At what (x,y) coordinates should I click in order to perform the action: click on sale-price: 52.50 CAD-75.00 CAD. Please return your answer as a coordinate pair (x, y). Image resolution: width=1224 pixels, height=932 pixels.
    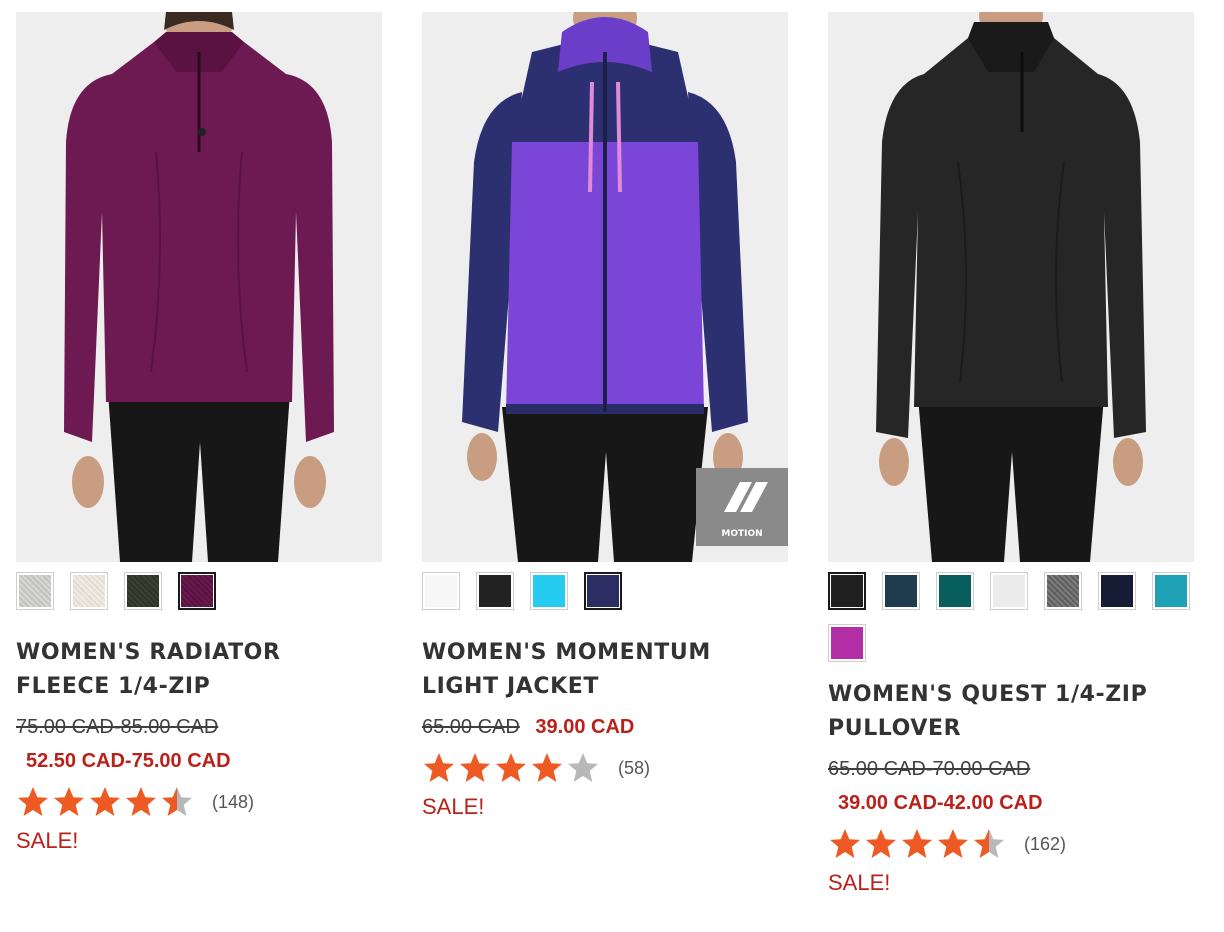
    Looking at the image, I should click on (128, 761).